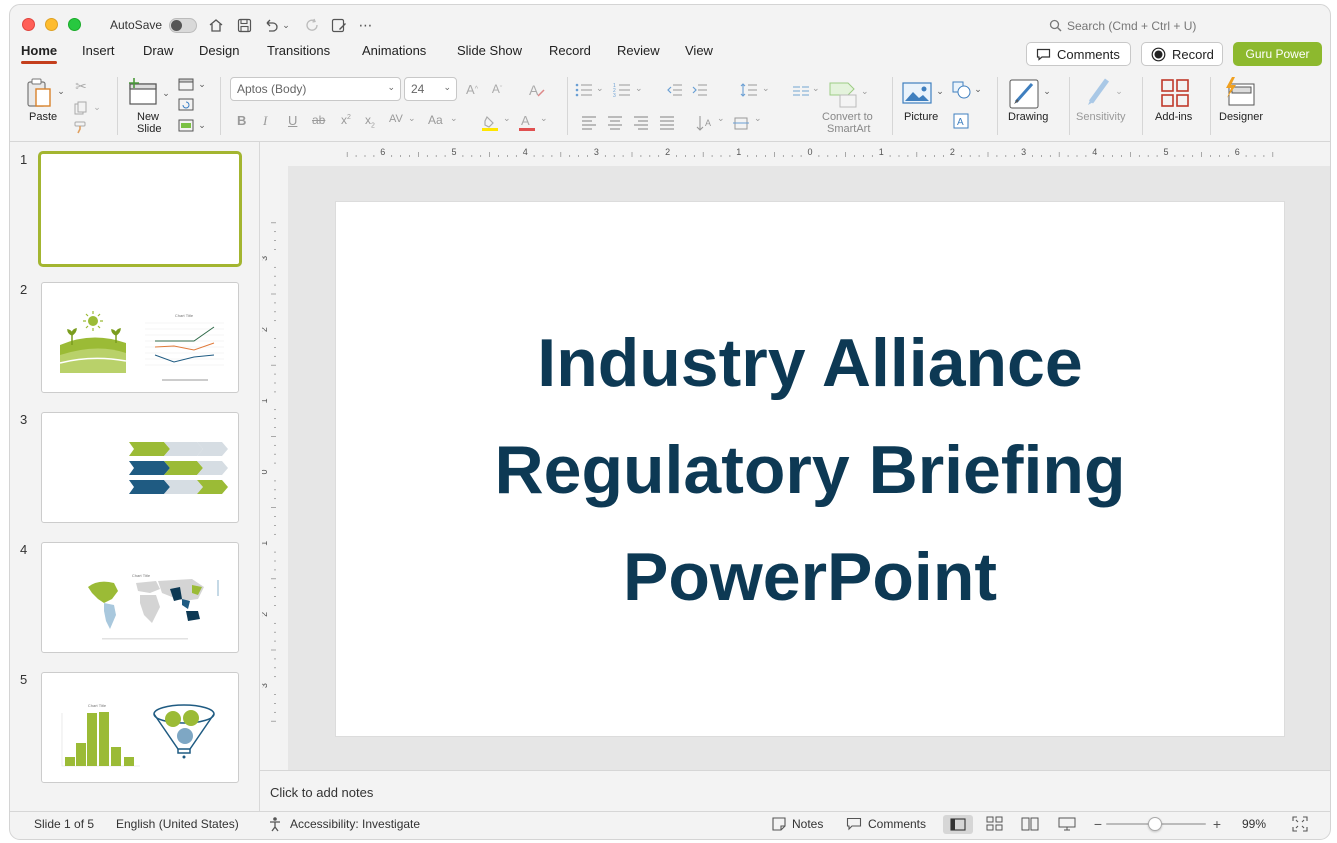 The width and height of the screenshot is (1337, 843). I want to click on tab-record: Record, so click(570, 50).